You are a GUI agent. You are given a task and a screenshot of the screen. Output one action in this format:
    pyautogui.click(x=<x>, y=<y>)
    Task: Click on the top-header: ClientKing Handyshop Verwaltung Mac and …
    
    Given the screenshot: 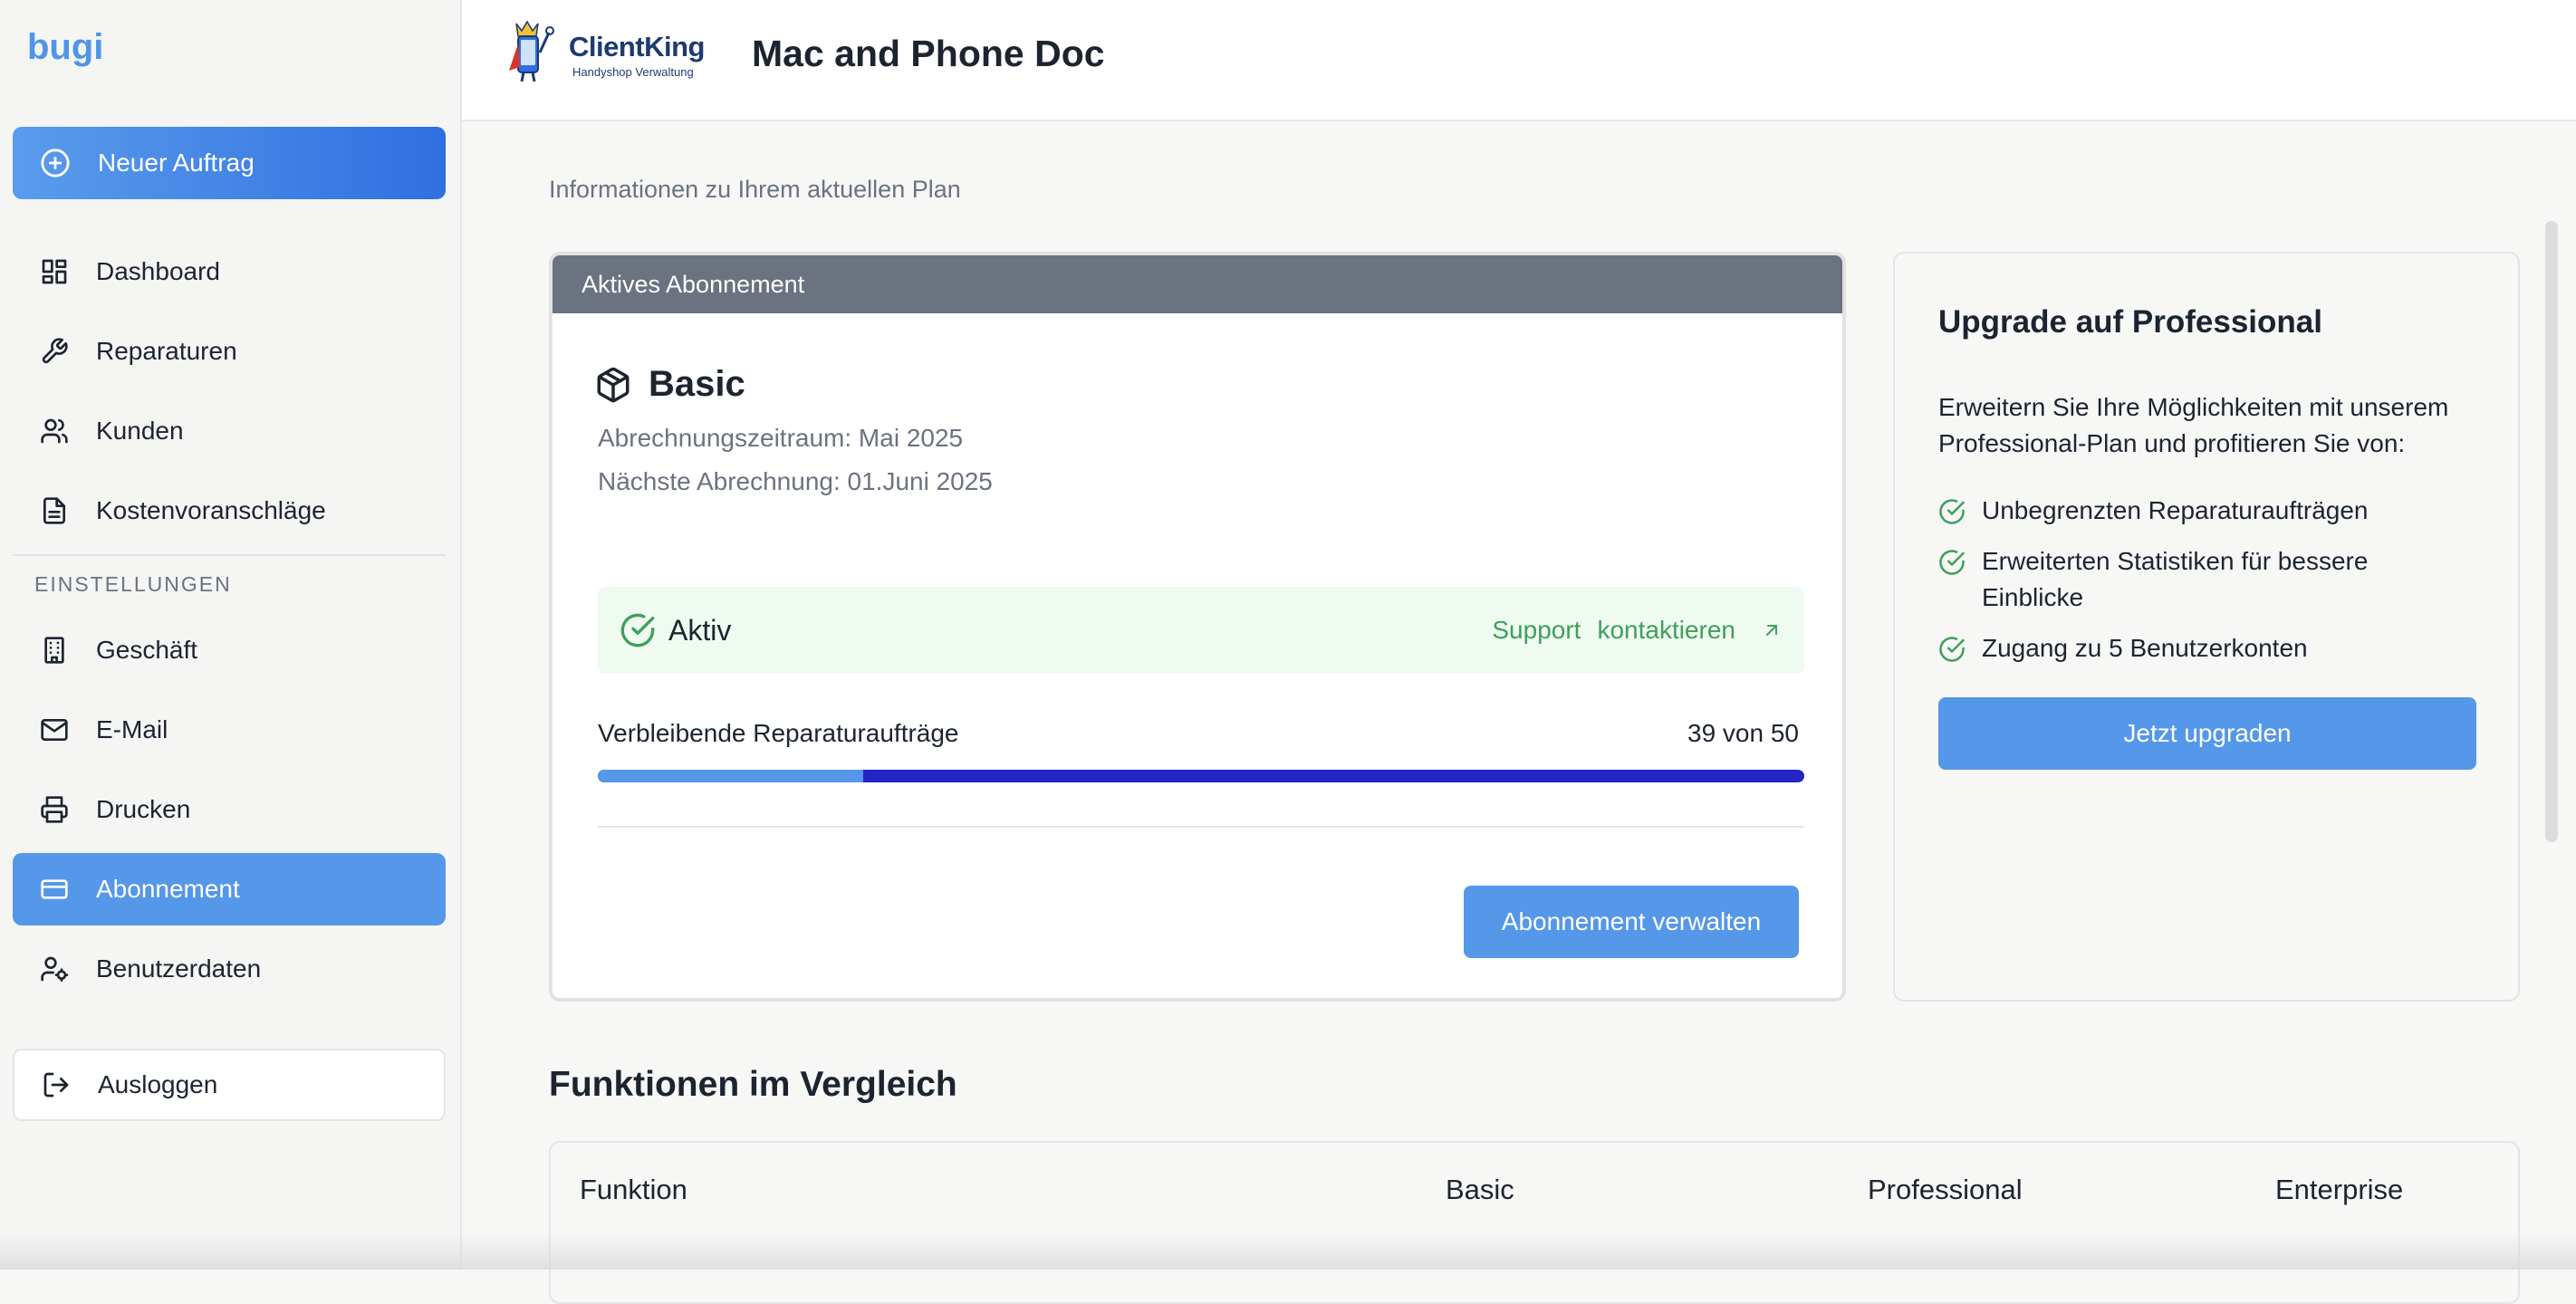 What is the action you would take?
    pyautogui.click(x=1519, y=61)
    